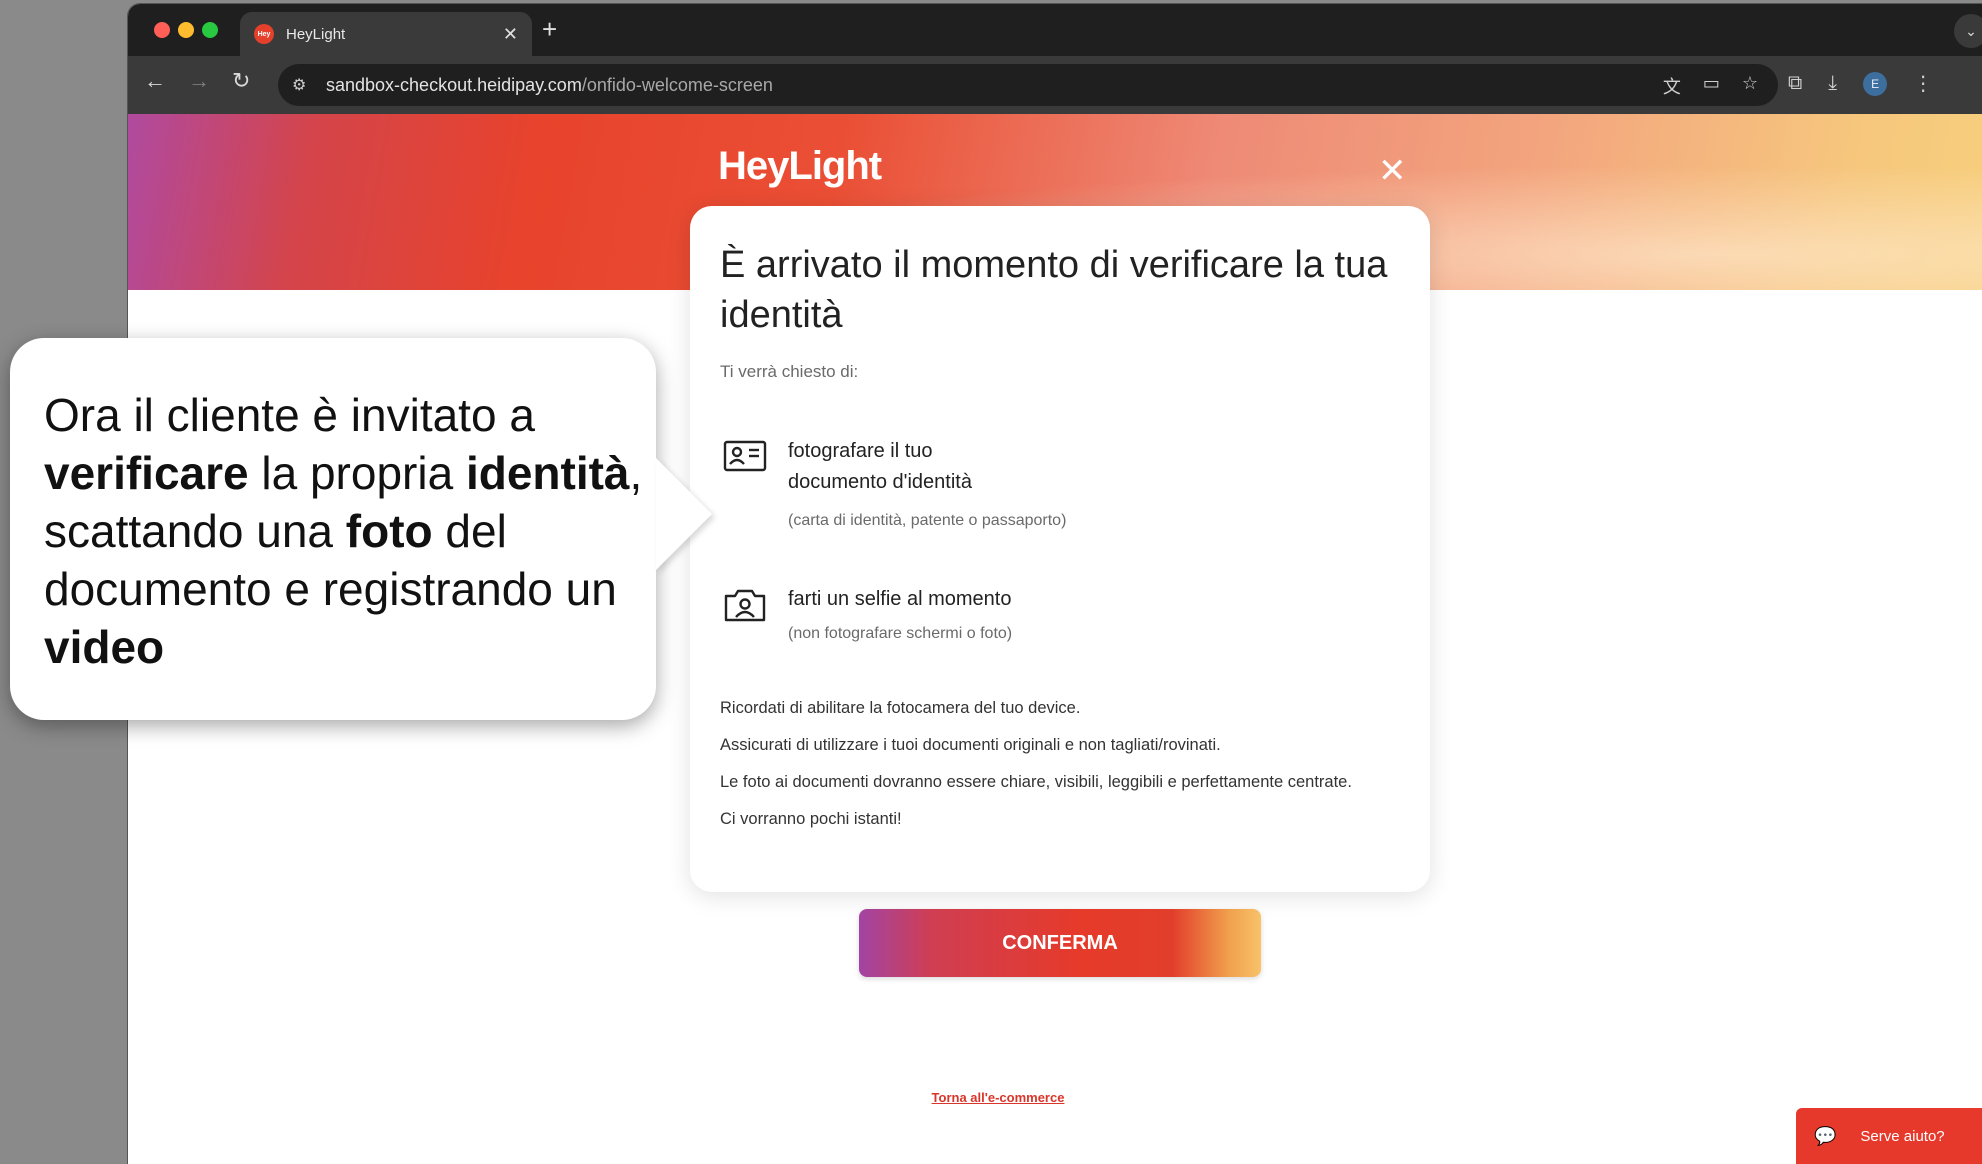 The width and height of the screenshot is (1982, 1164). What do you see at coordinates (549, 29) in the screenshot?
I see `new-tab-icon: +` at bounding box center [549, 29].